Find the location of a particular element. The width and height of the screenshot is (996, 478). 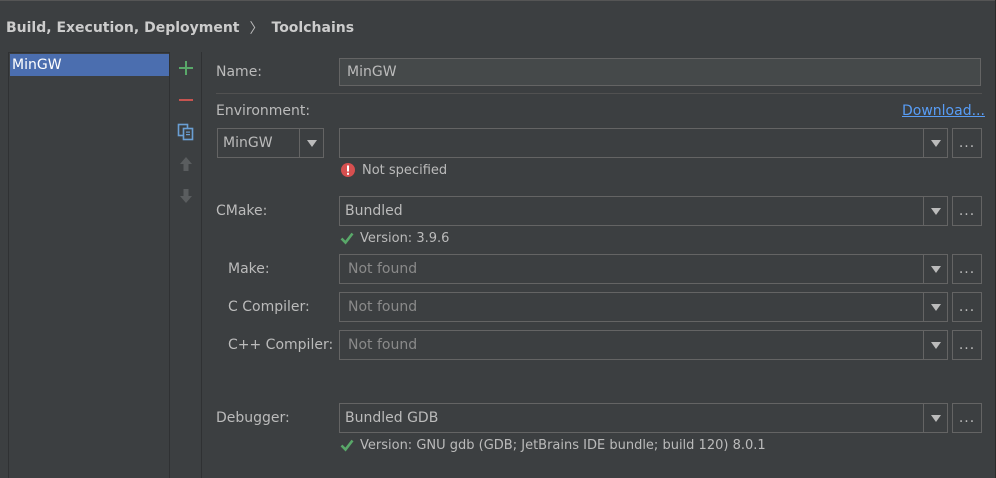

move-down-icon is located at coordinates (186, 196).